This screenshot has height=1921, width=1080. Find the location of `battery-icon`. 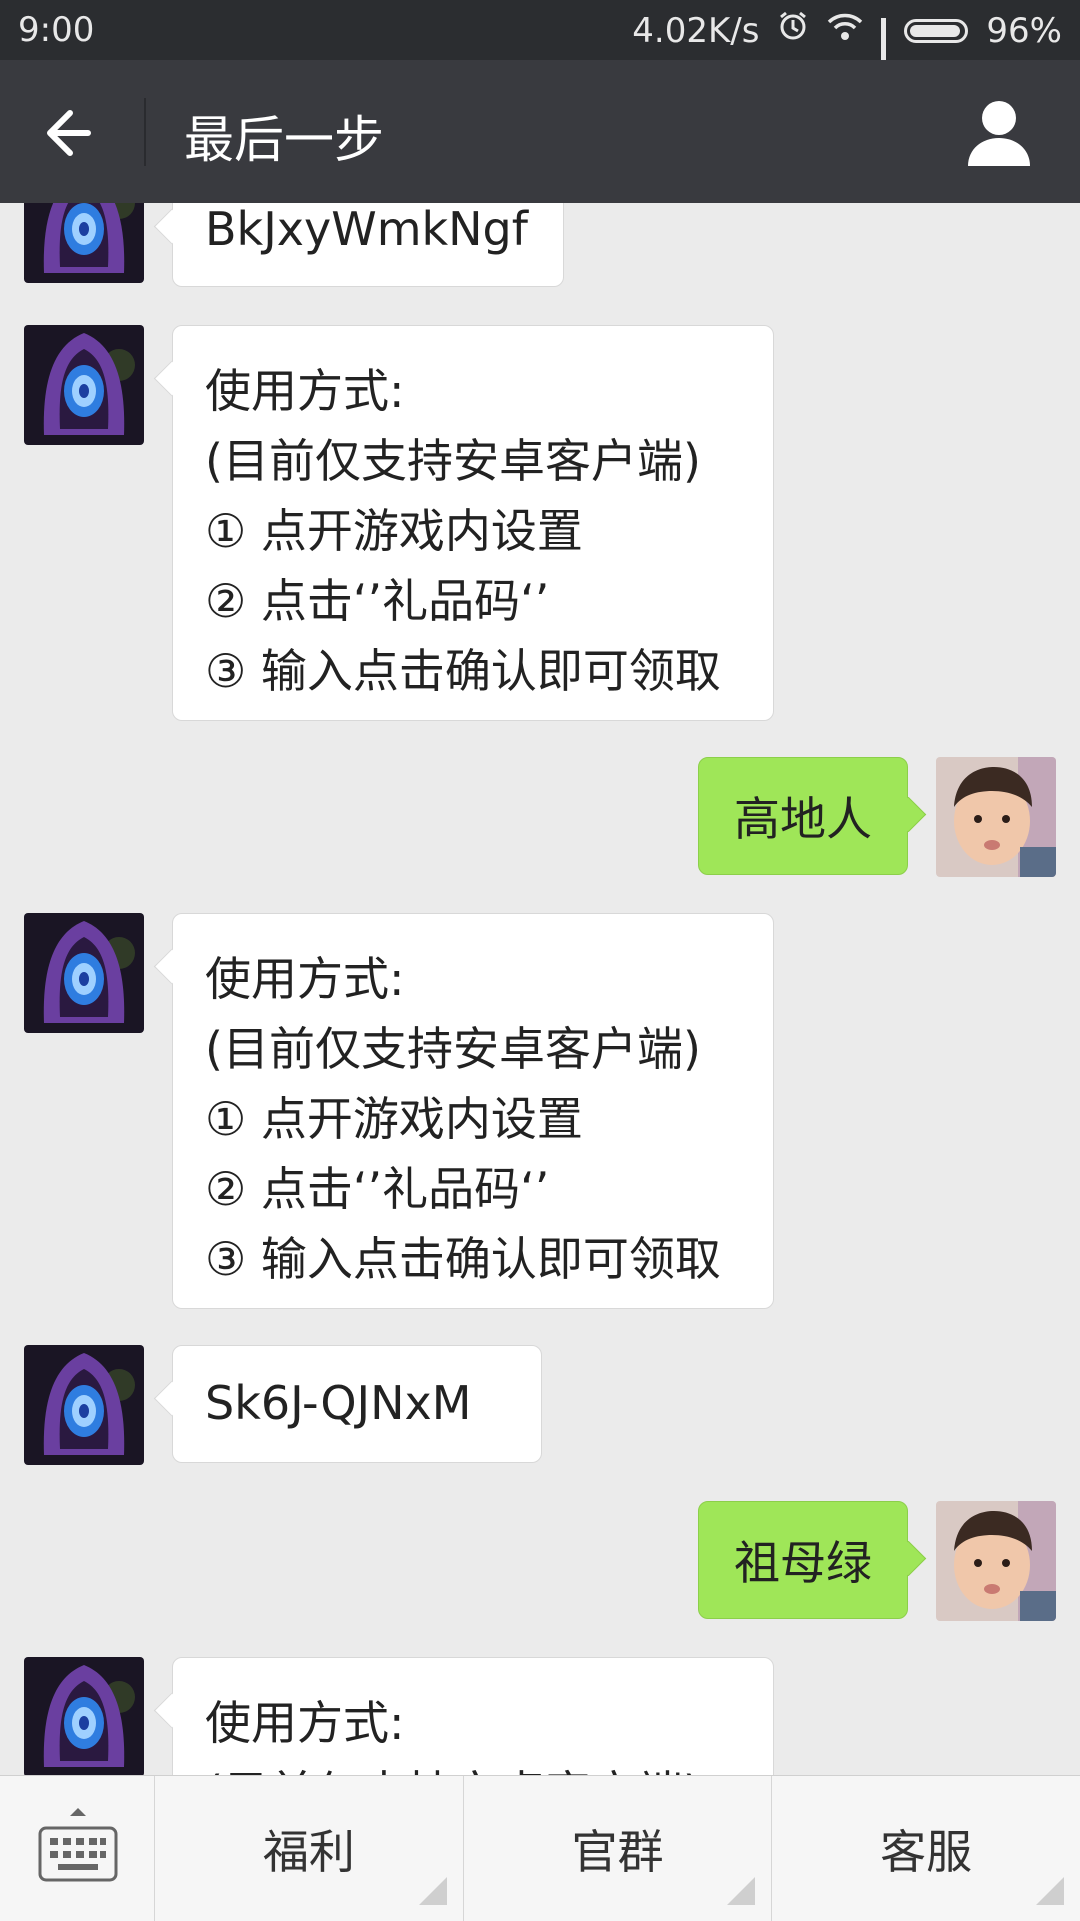

battery-icon is located at coordinates (936, 30).